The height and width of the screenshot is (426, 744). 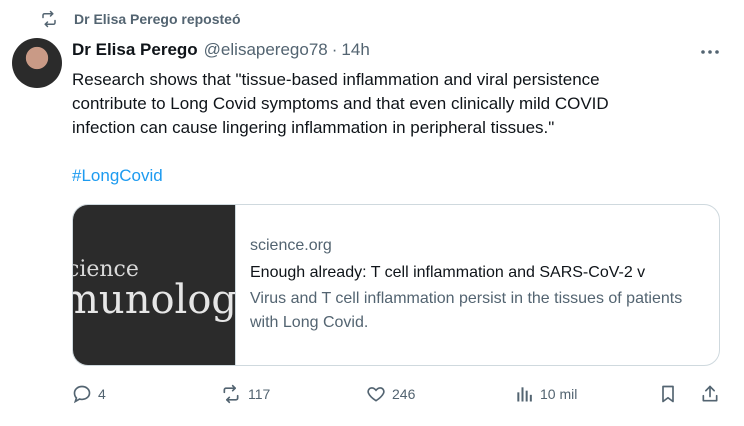 I want to click on share-button, so click(x=710, y=394).